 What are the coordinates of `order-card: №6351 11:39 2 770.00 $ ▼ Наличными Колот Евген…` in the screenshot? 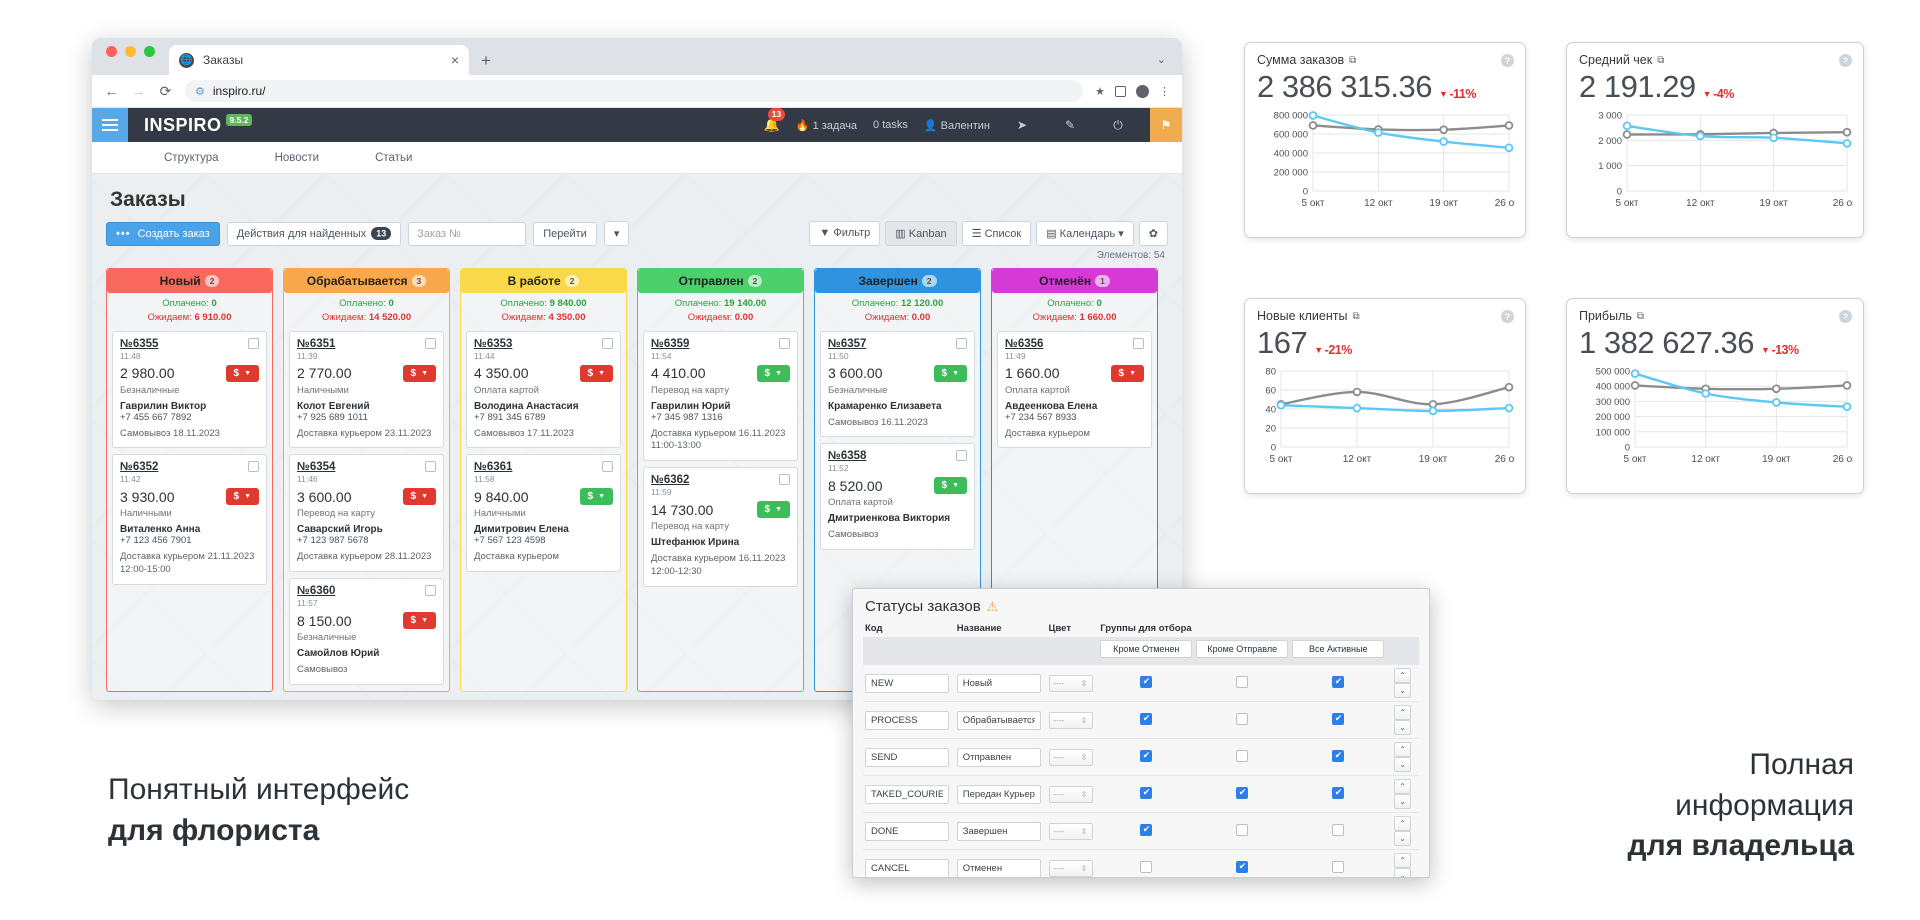 It's located at (366, 389).